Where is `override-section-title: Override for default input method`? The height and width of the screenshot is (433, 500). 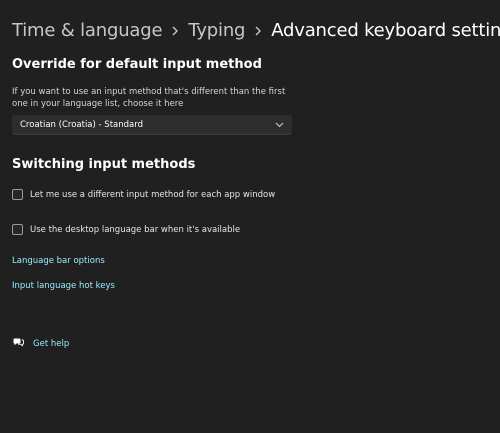 override-section-title: Override for default input method is located at coordinates (137, 64).